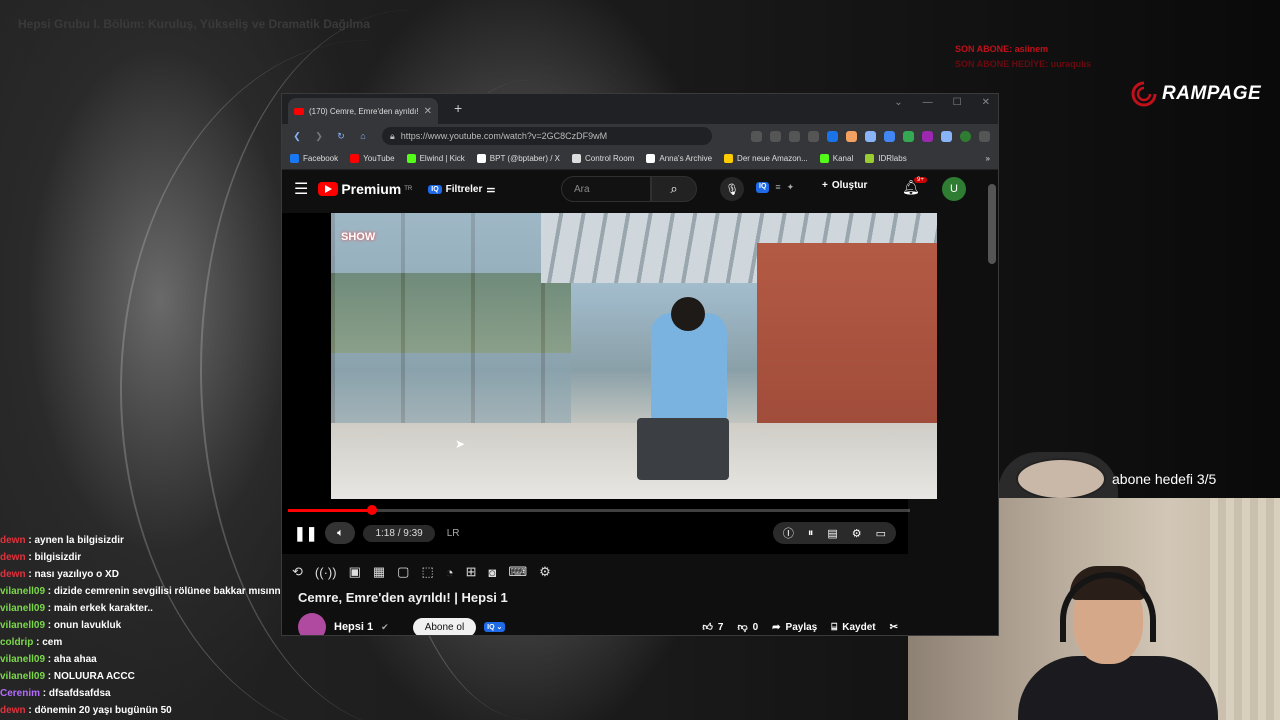 The image size is (1280, 720). I want to click on zoom-icon, so click(775, 136).